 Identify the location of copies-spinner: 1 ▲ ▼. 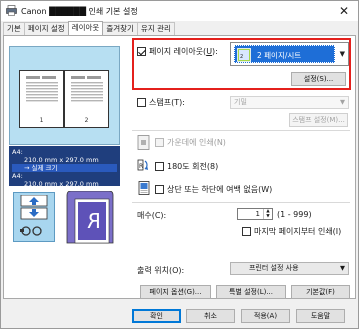
(255, 214).